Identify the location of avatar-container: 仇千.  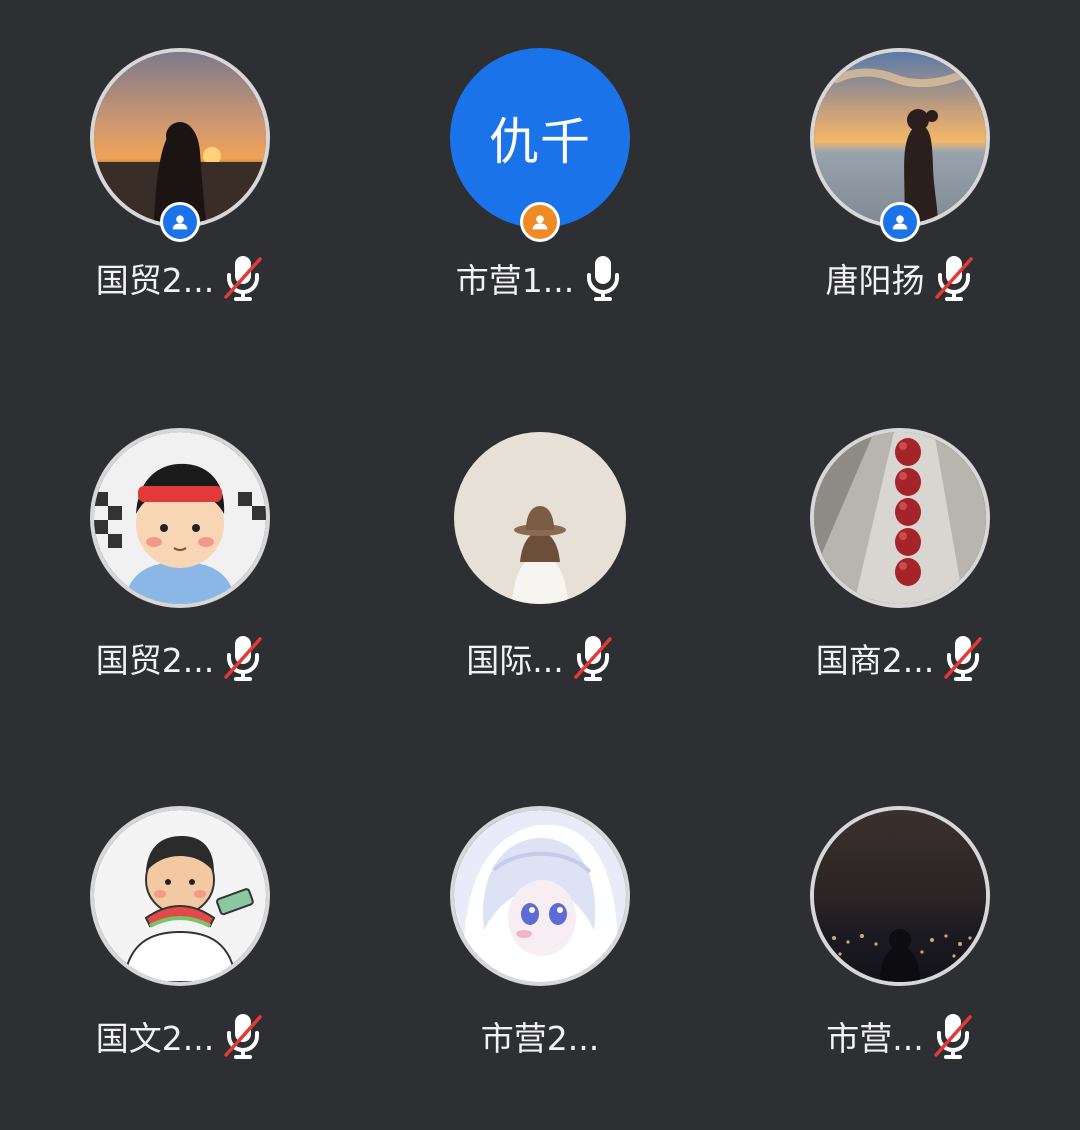
(540, 145).